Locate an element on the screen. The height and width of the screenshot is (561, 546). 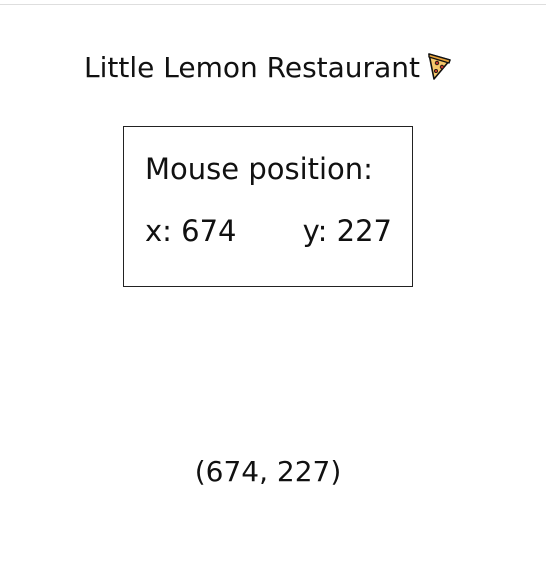
top-divider is located at coordinates (273, 4).